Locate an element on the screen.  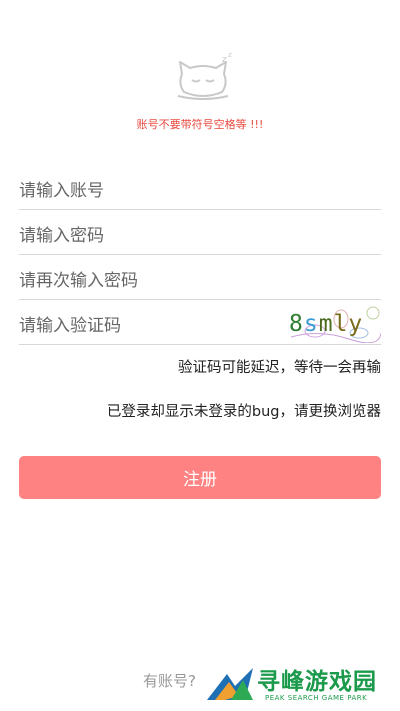
captcha-delay-note: 验证码可能延迟，等待一会再输 is located at coordinates (279, 368).